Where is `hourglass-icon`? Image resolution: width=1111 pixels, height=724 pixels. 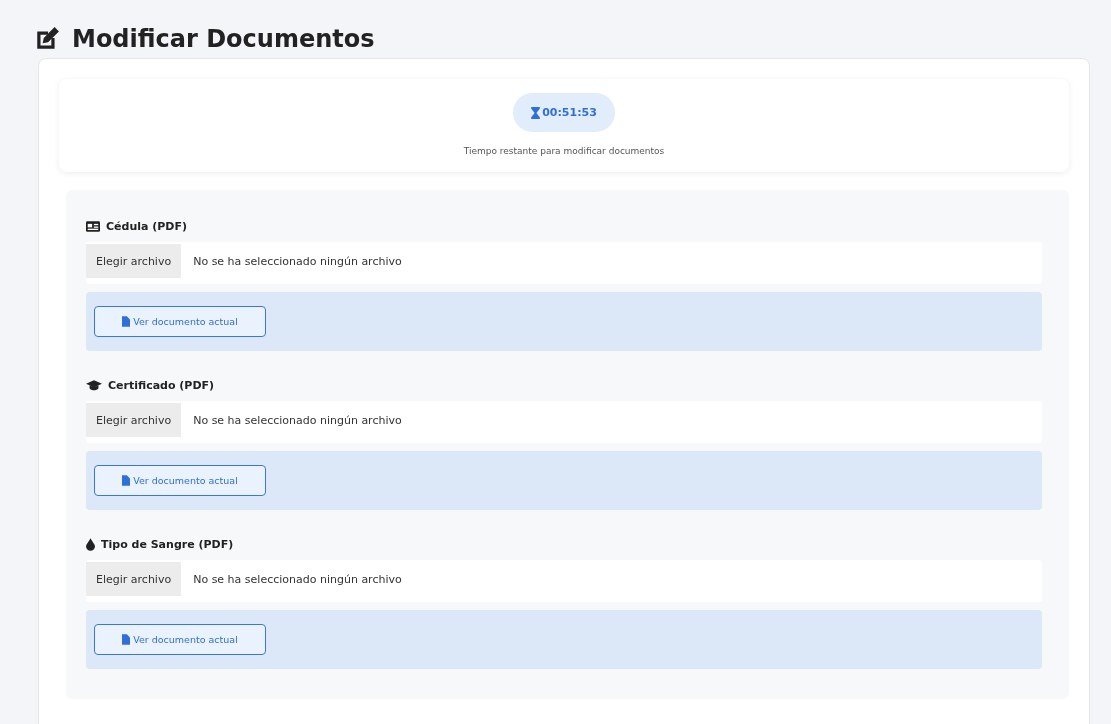
hourglass-icon is located at coordinates (536, 112).